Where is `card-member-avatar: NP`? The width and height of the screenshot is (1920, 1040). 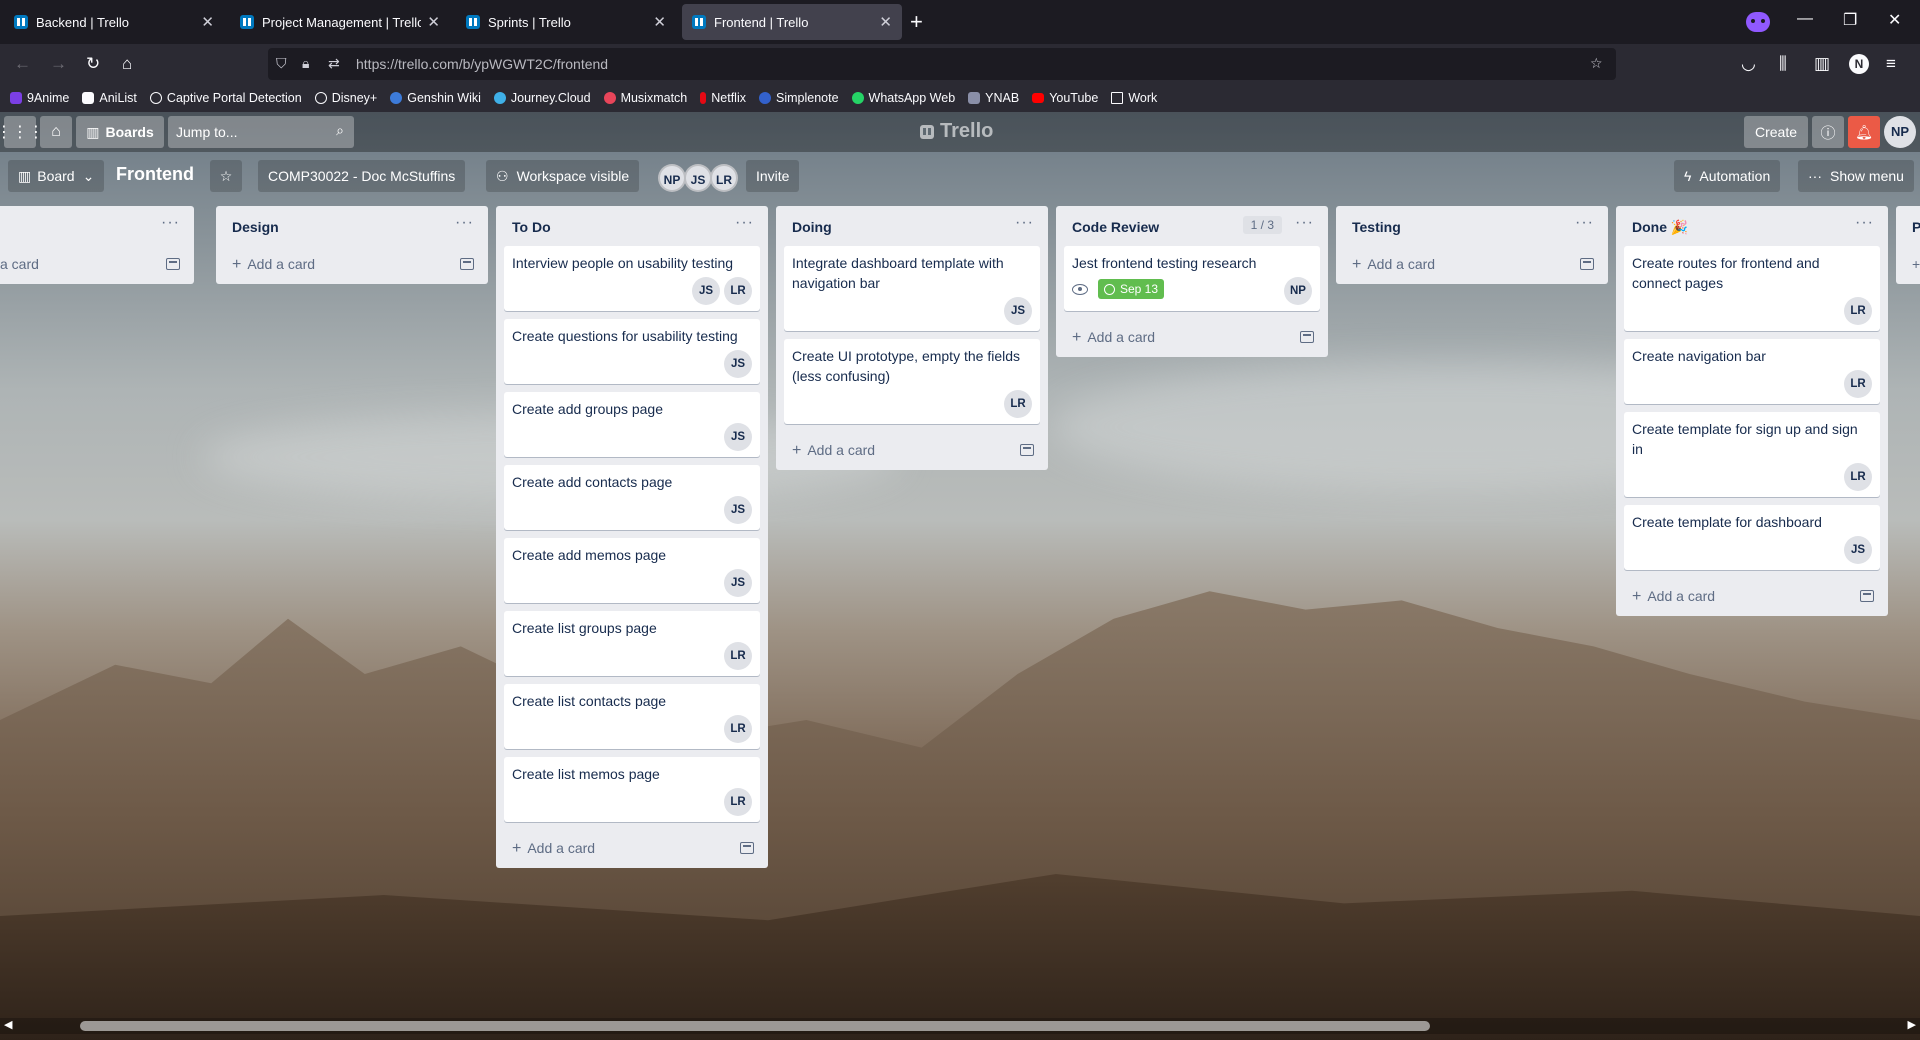
card-member-avatar: NP is located at coordinates (1298, 291).